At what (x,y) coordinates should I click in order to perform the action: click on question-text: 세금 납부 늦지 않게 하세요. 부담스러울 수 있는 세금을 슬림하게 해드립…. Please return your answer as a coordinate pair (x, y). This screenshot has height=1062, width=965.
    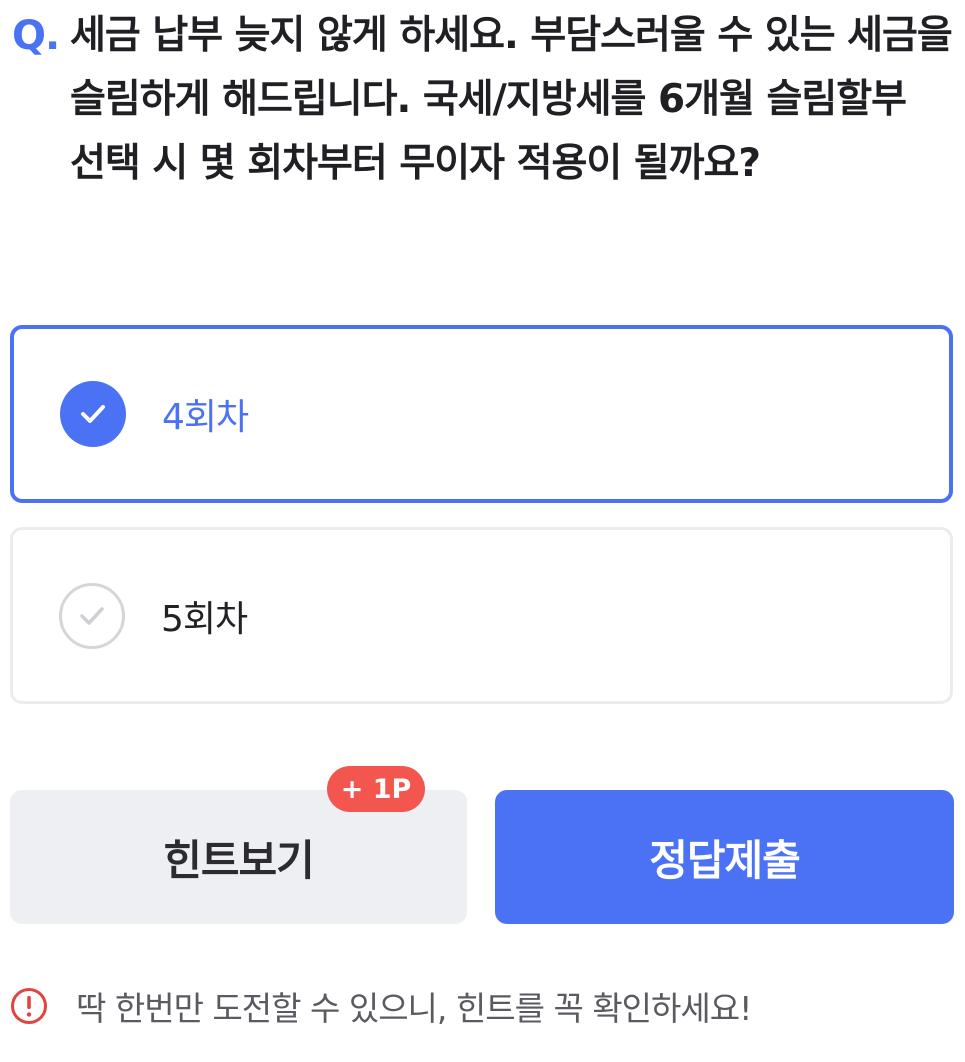
    Looking at the image, I should click on (511, 99).